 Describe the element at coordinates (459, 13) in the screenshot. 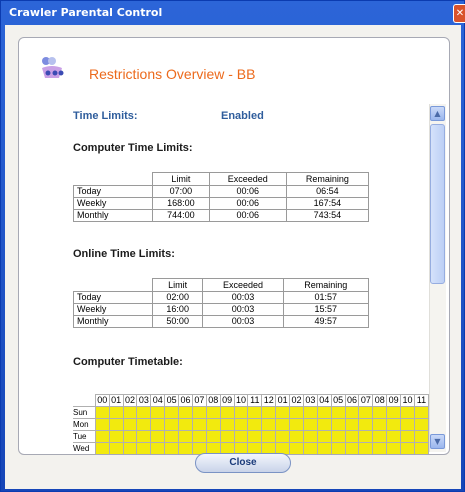

I see `window-close-icon: ✕` at that location.